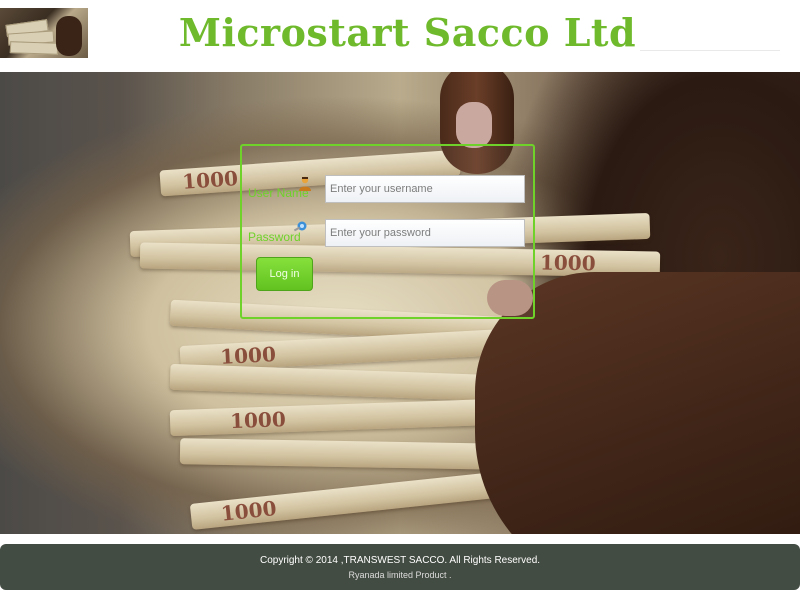  Describe the element at coordinates (407, 32) in the screenshot. I see `page-title: Microstart Sacco Ltd` at that location.